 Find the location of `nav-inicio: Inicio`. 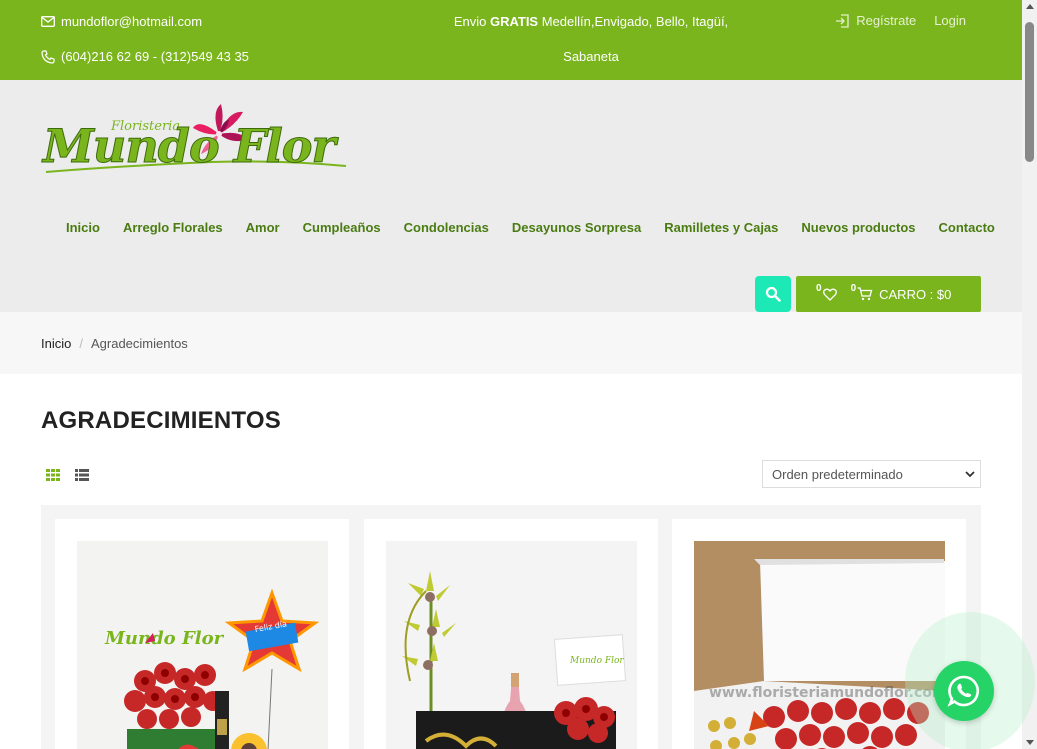

nav-inicio: Inicio is located at coordinates (83, 227).